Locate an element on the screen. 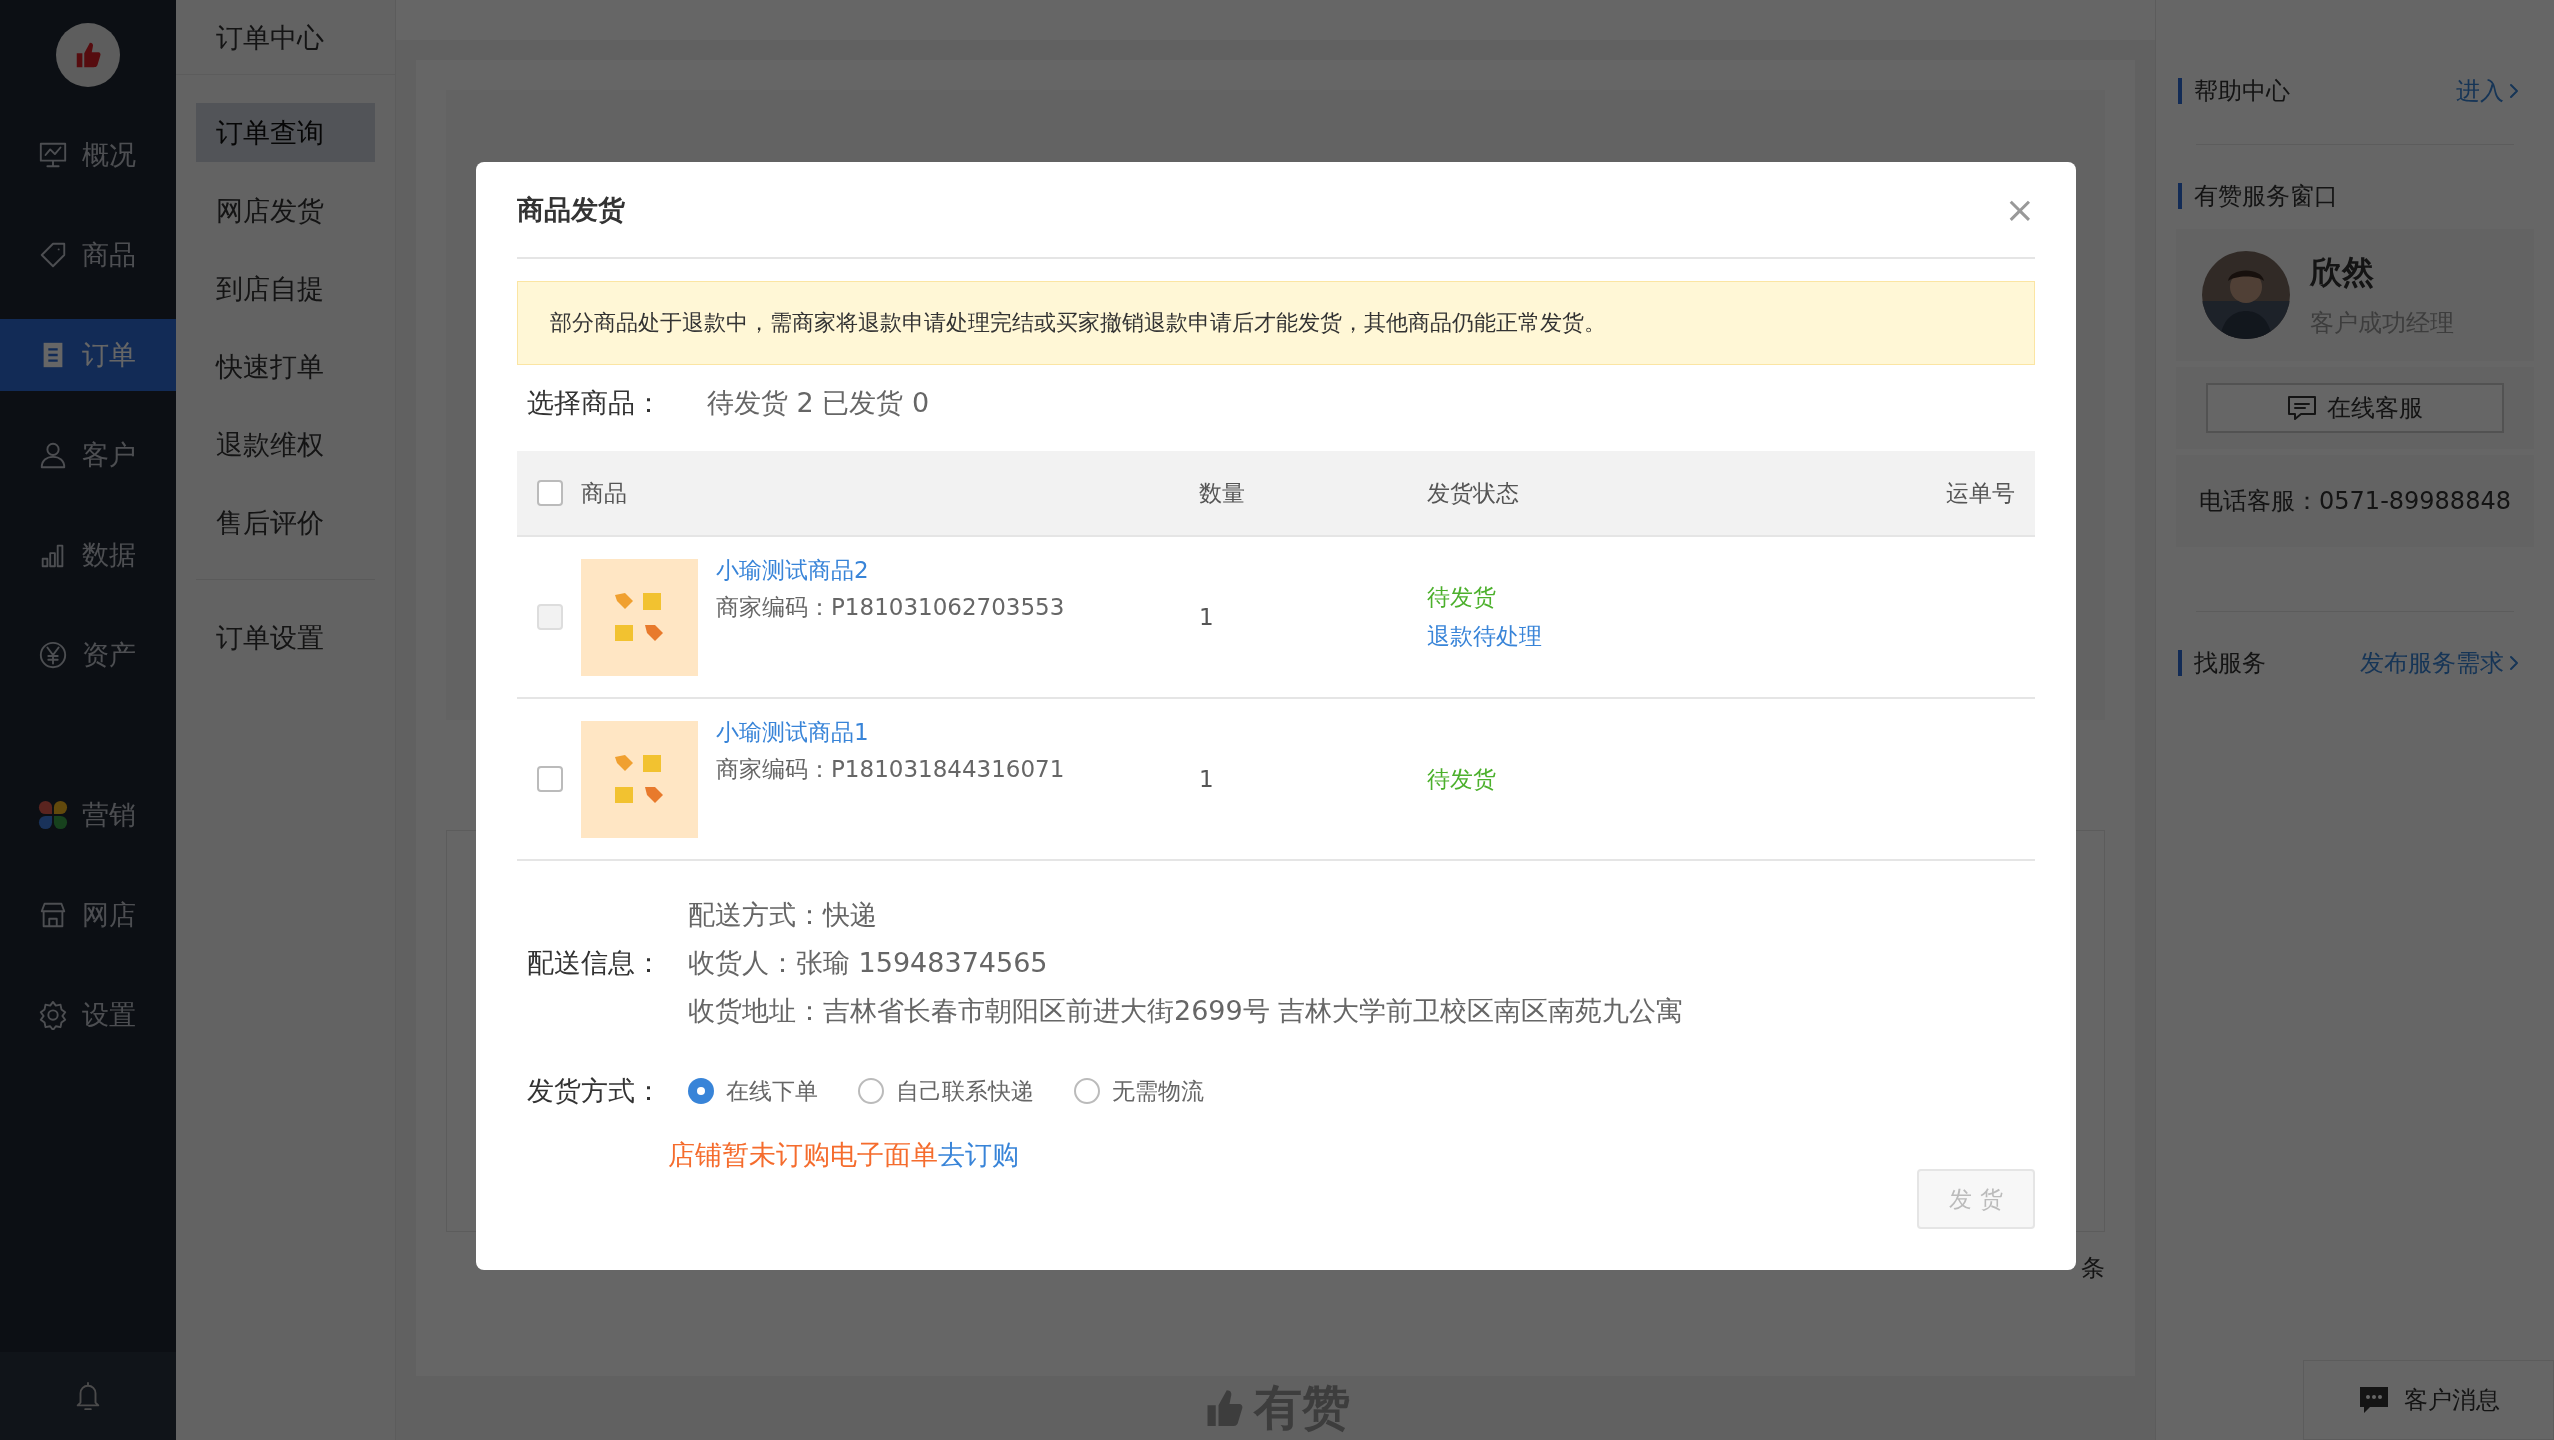 This screenshot has width=2554, height=1440. store-icon is located at coordinates (53, 915).